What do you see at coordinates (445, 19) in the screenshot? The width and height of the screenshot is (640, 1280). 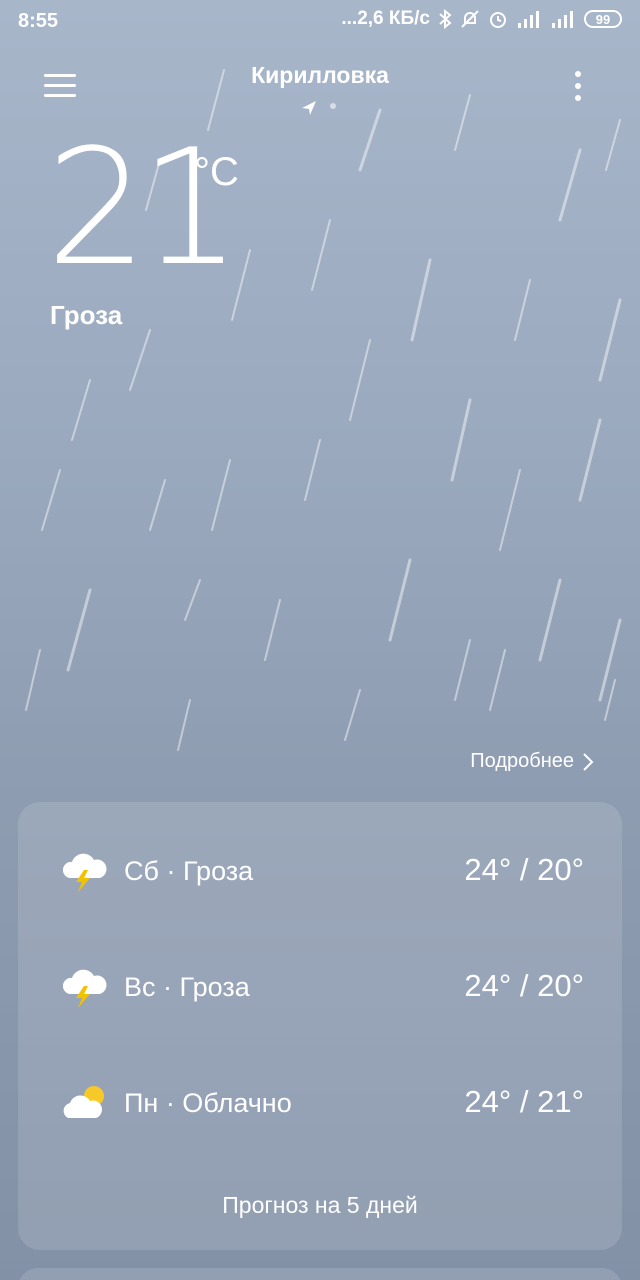 I see `bluetooth-icon` at bounding box center [445, 19].